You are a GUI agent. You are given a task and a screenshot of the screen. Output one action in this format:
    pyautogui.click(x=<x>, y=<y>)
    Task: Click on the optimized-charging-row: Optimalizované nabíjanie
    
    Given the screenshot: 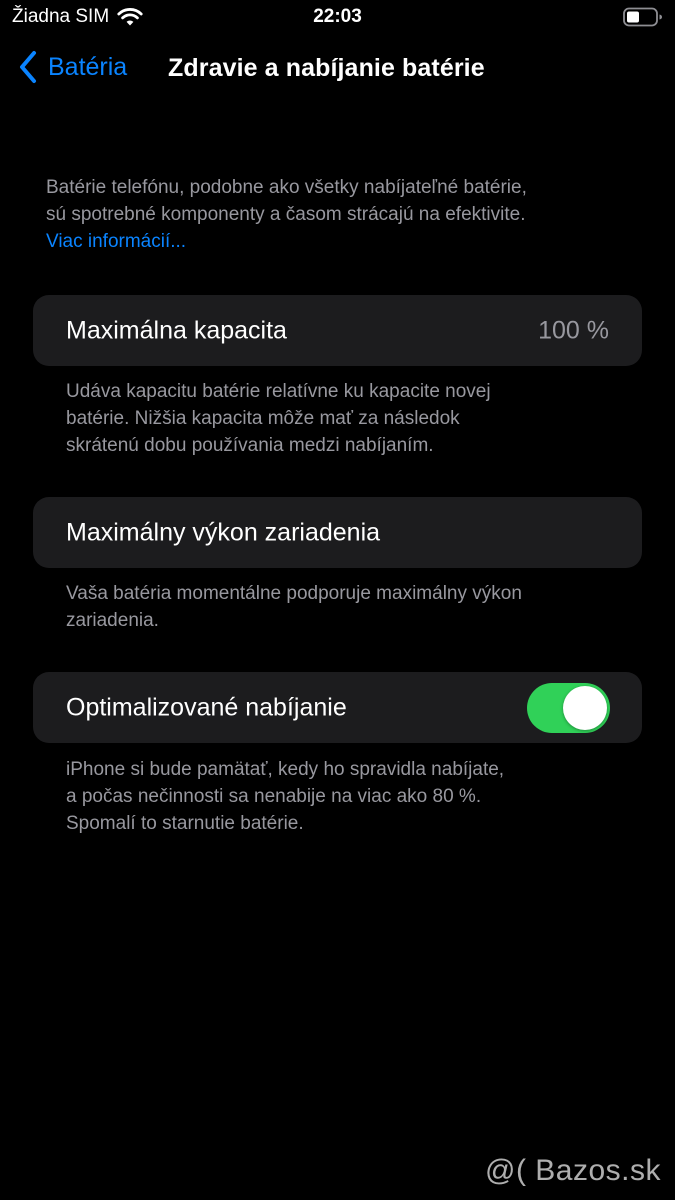 What is the action you would take?
    pyautogui.click(x=337, y=707)
    